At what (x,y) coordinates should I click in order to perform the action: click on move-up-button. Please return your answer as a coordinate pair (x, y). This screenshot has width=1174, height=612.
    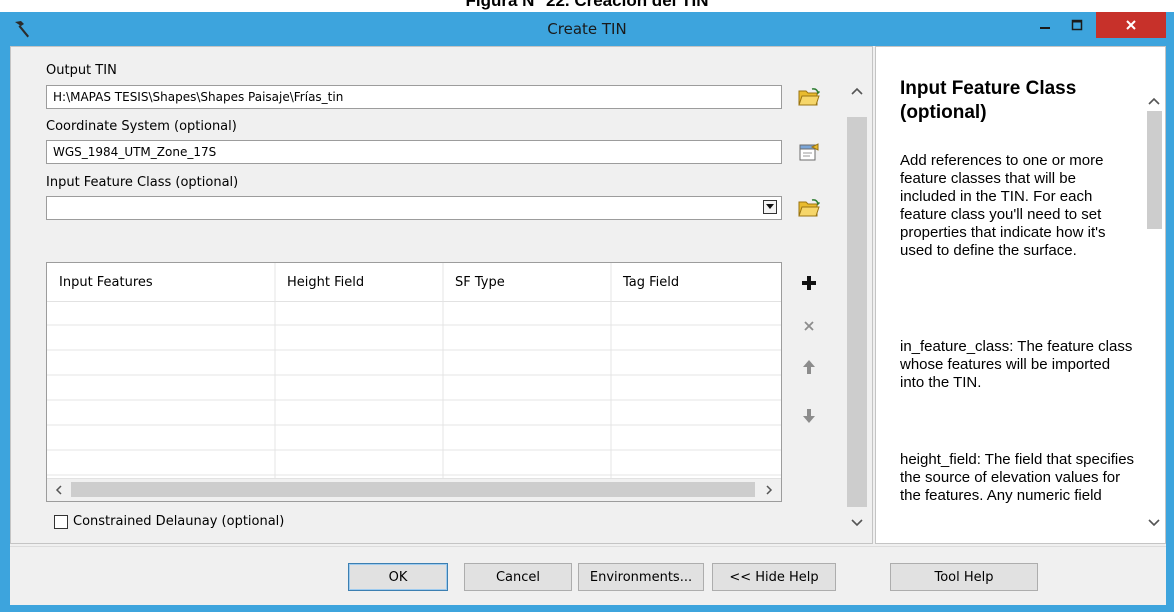
    Looking at the image, I should click on (809, 367).